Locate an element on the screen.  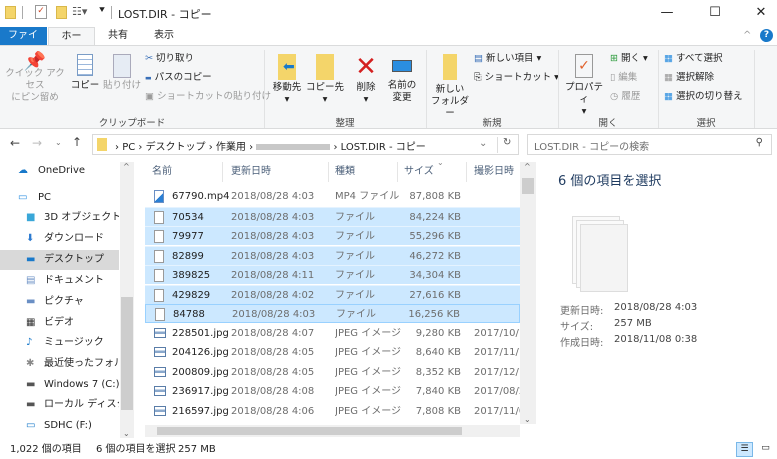
new-folder-button: 新しい フォルダー is located at coordinates (450, 87).